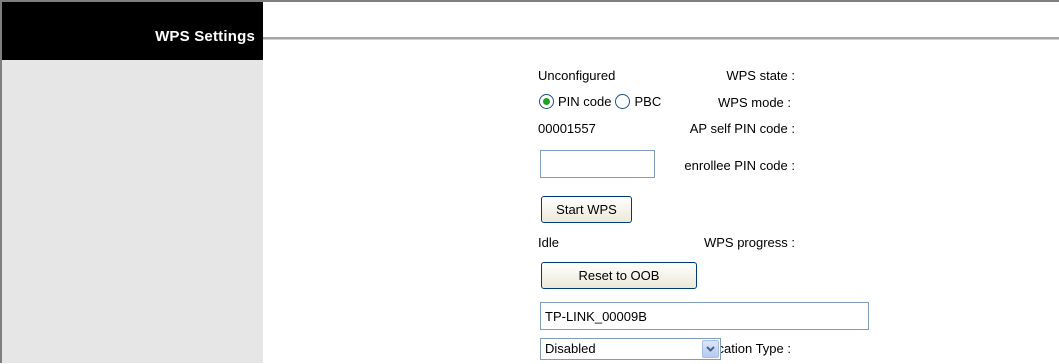 The height and width of the screenshot is (364, 1059). Describe the element at coordinates (661, 244) in the screenshot. I see `wps-progress-row: WPS progress : Idle` at that location.